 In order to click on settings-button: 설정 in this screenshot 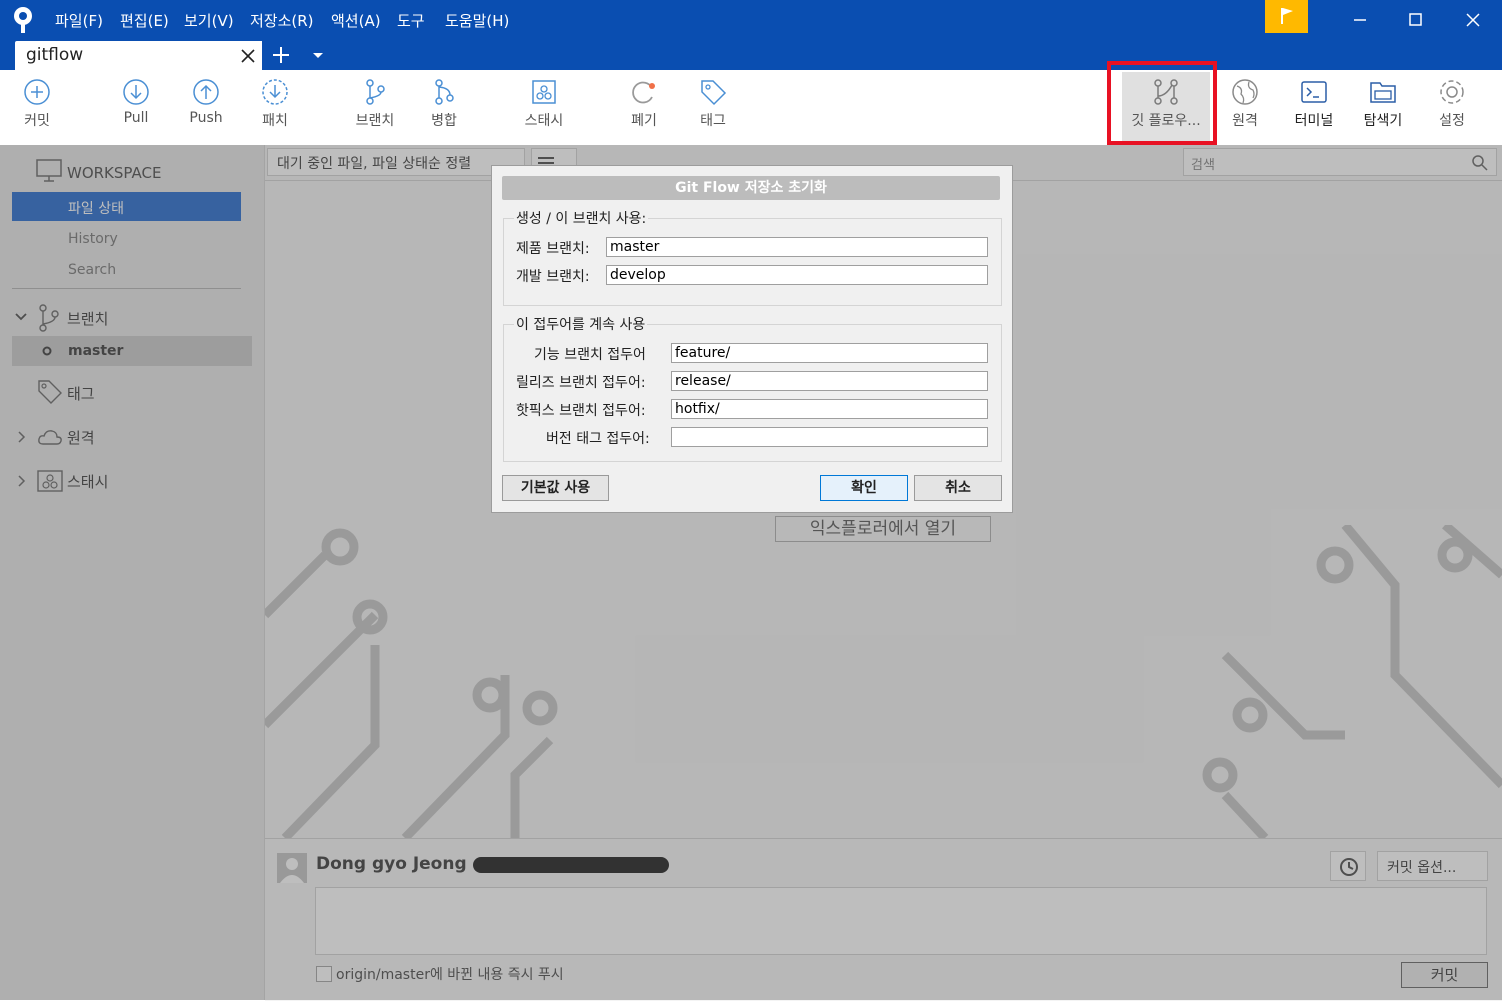, I will do `click(1452, 104)`.